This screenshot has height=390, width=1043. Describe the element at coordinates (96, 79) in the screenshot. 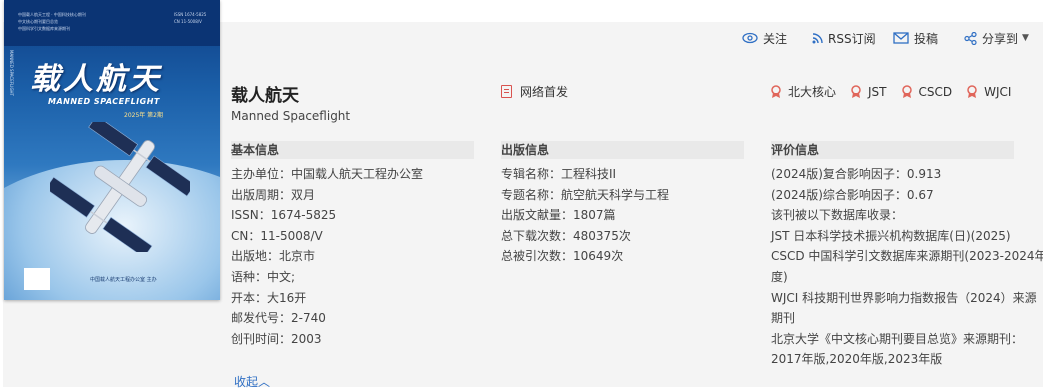

I see `cover-title-cn: 载人航天` at that location.